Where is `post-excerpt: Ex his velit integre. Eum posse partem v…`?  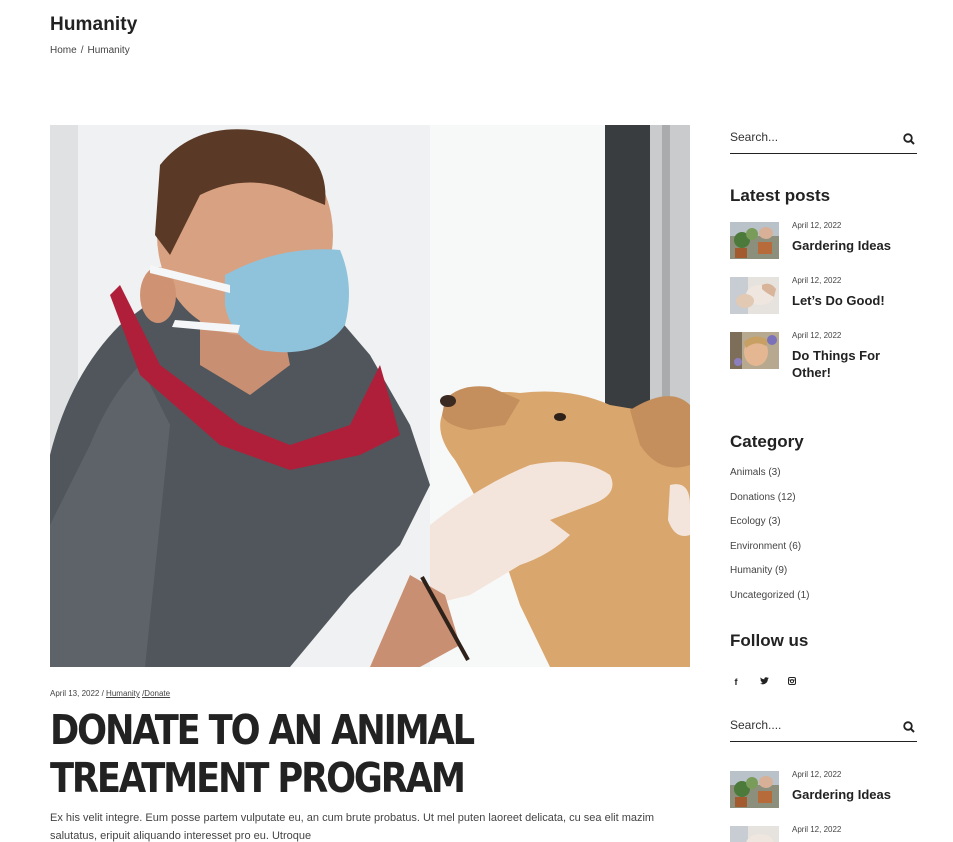 post-excerpt: Ex his velit integre. Eum posse partem v… is located at coordinates (352, 827).